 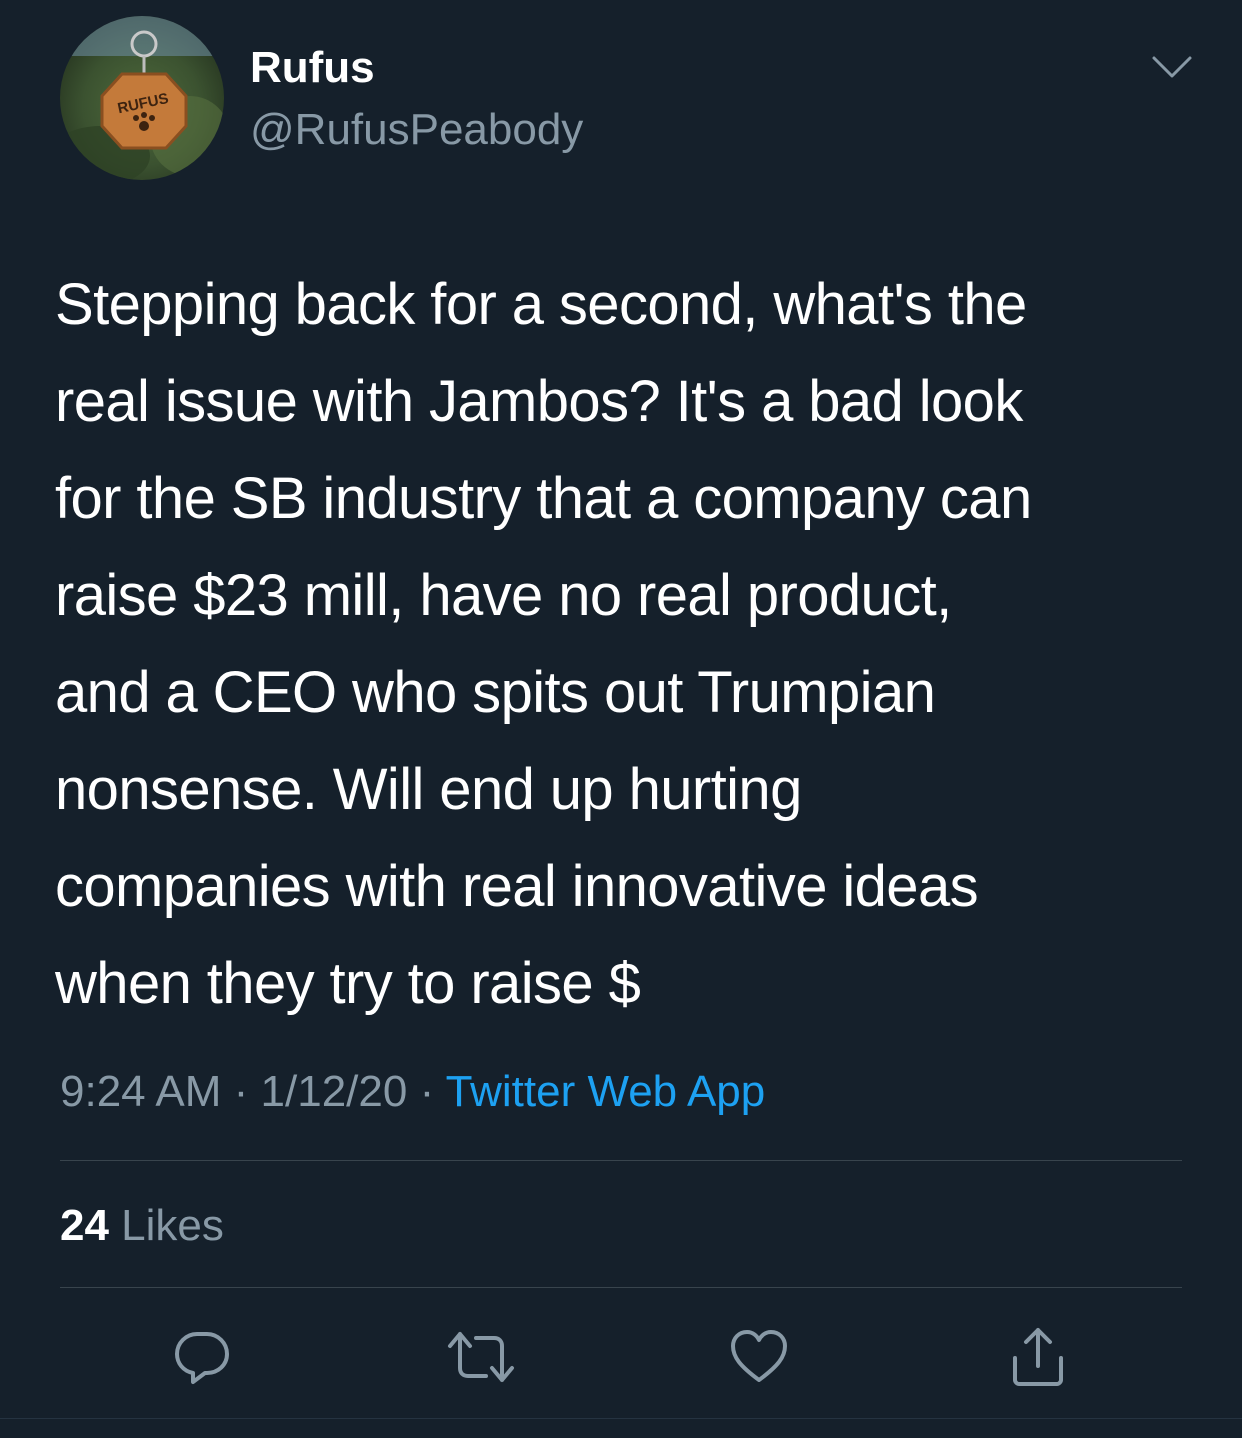 What do you see at coordinates (503, 595) in the screenshot?
I see `tweet-text-line: raise $23 mill, have no real product,` at bounding box center [503, 595].